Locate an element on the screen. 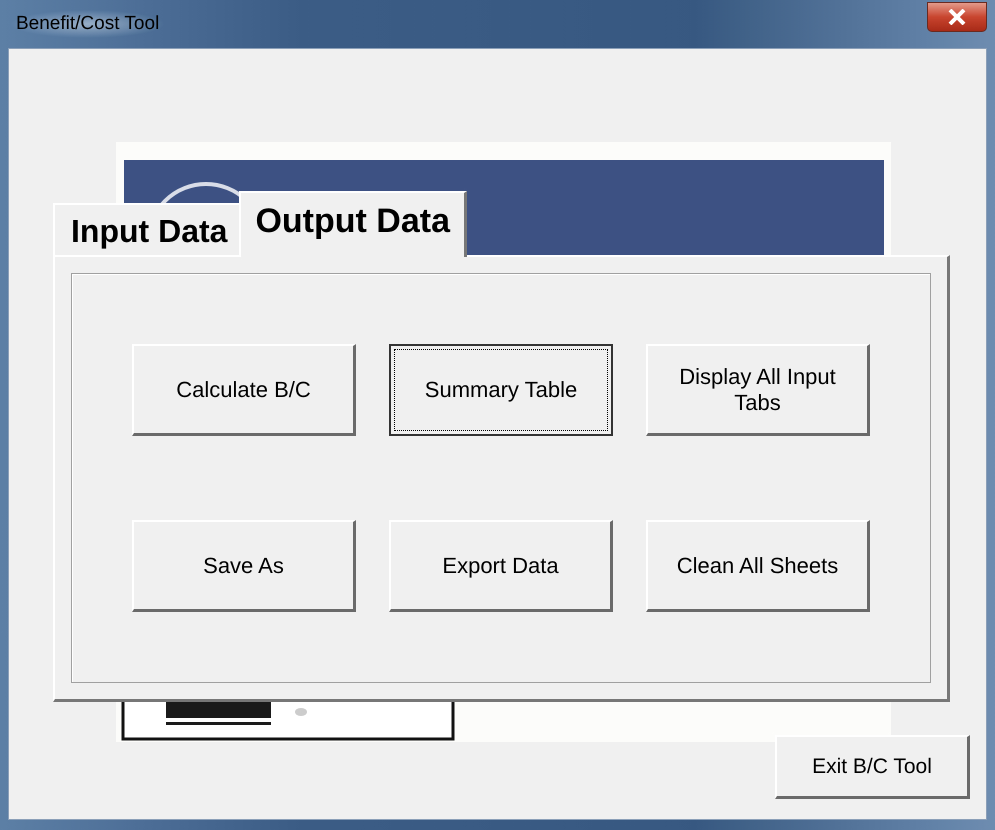  action-button: Calculate B/C is located at coordinates (244, 390).